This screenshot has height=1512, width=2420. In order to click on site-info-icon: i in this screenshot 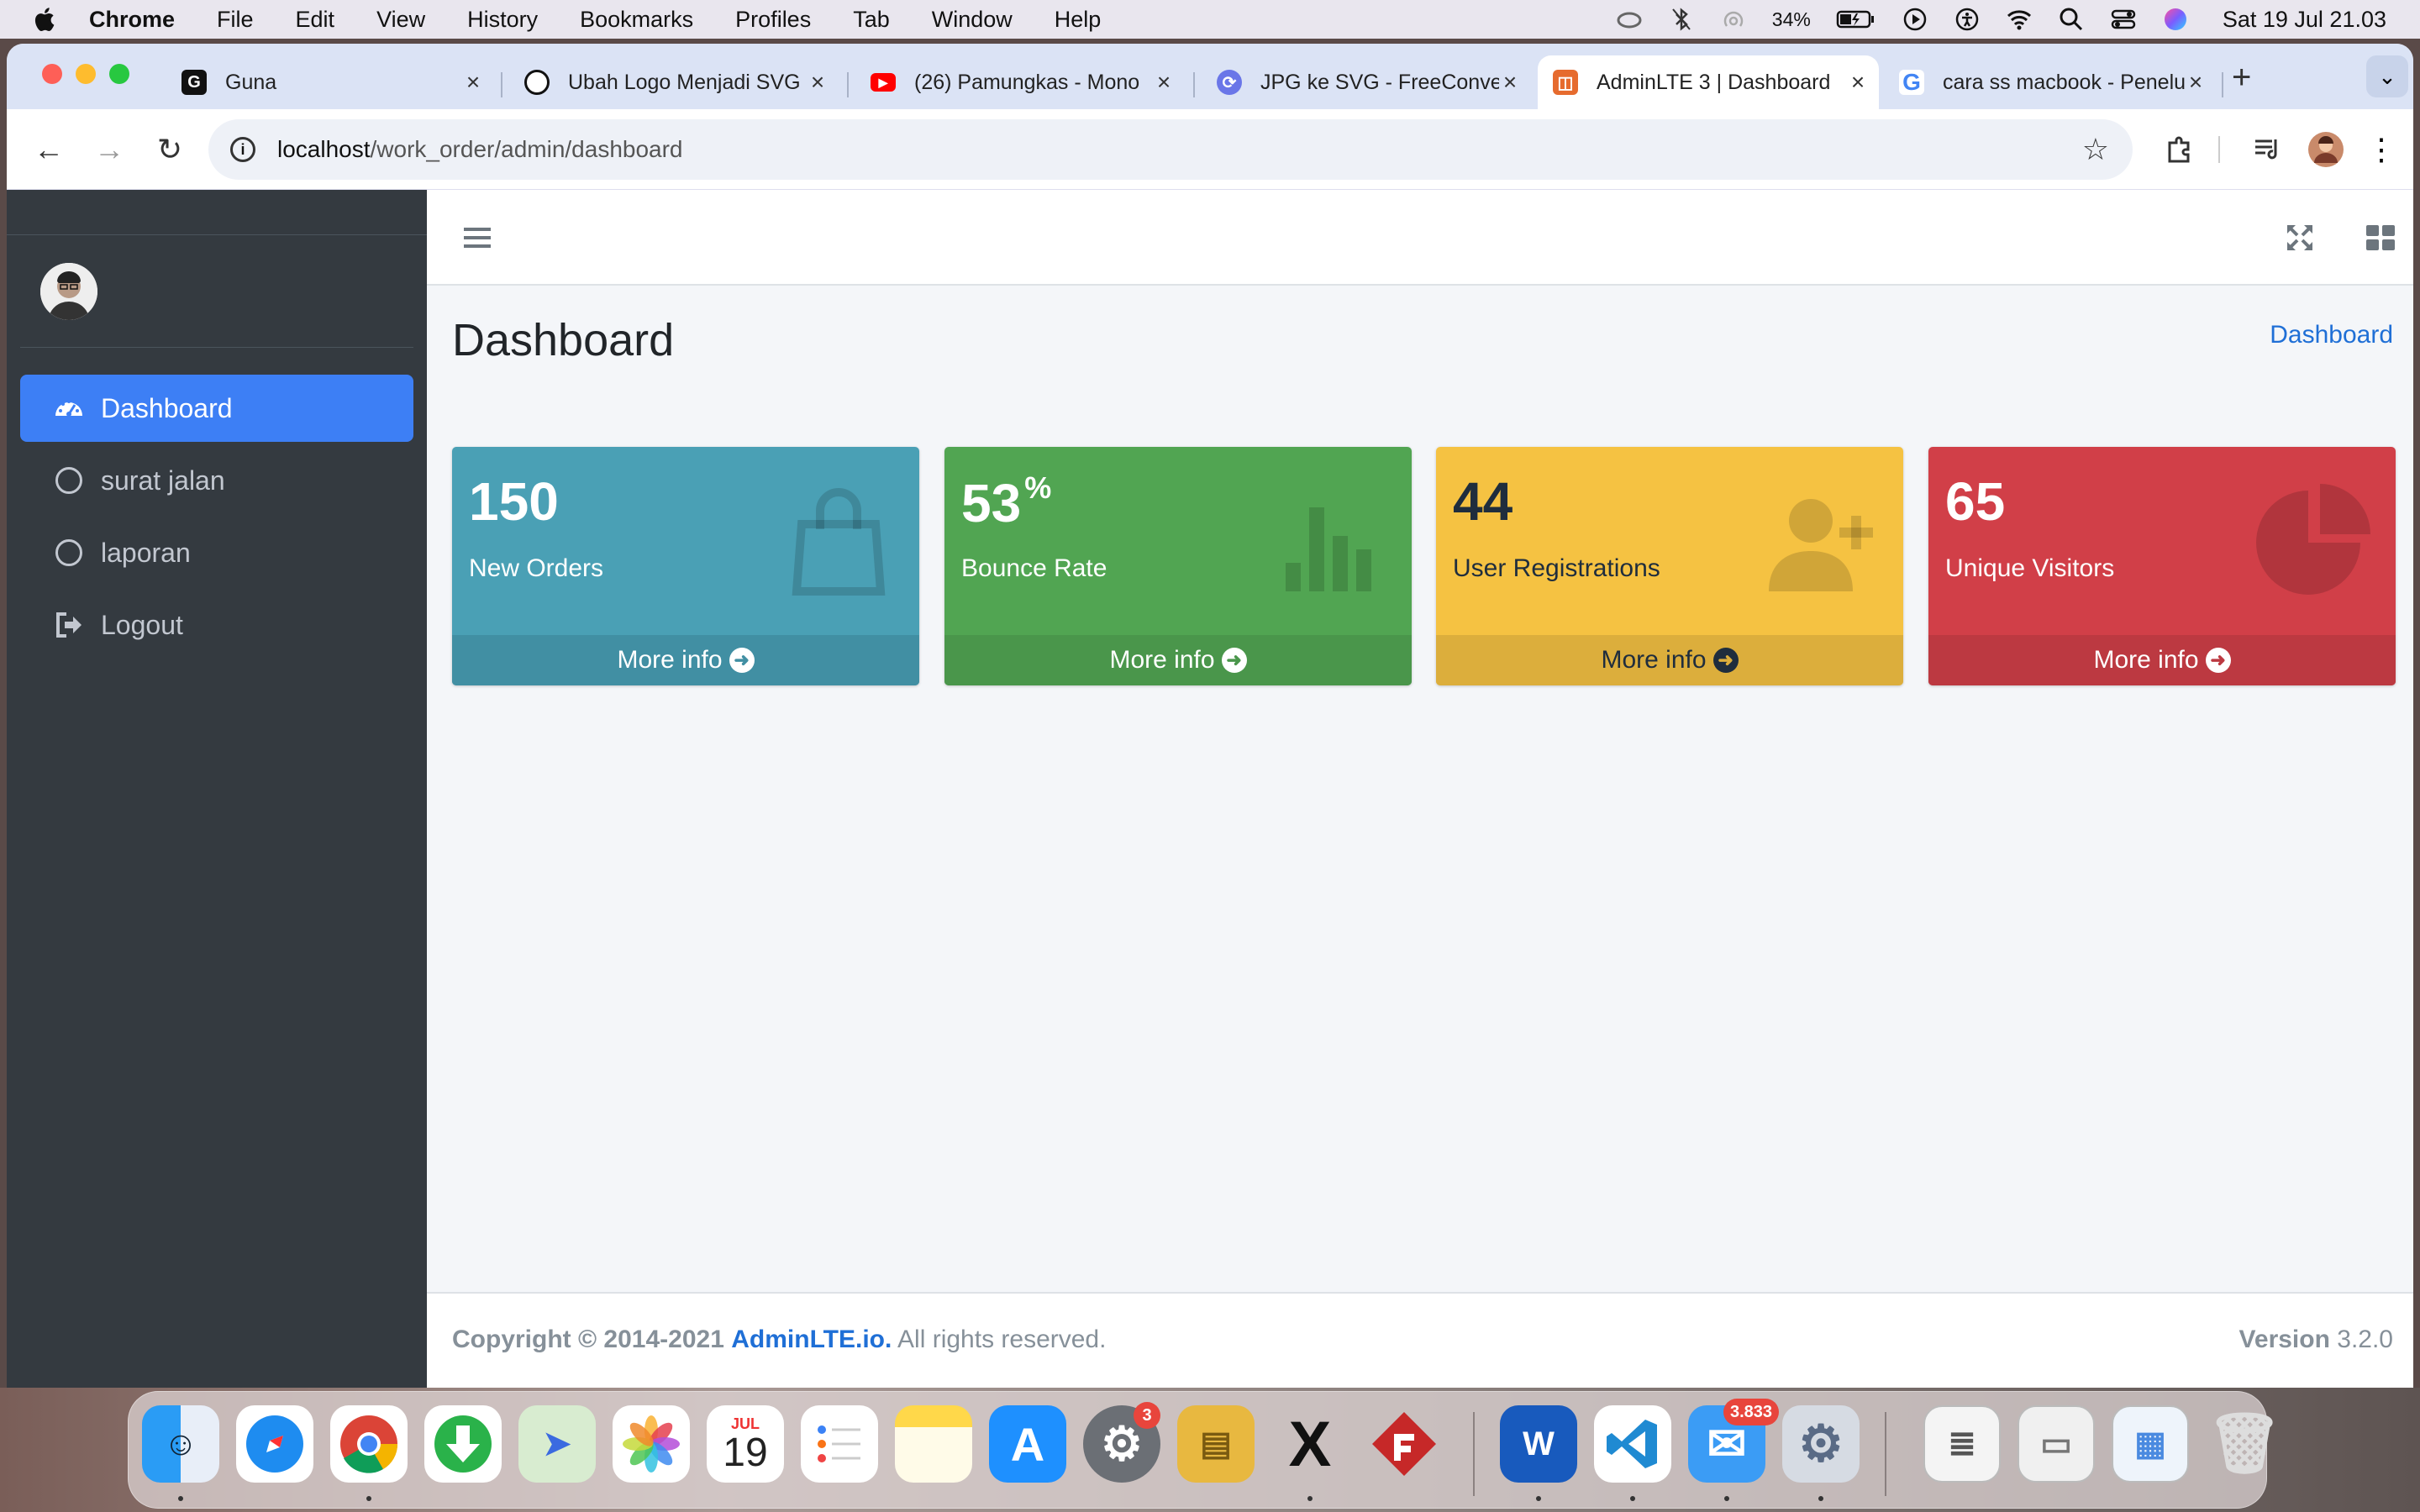, I will do `click(242, 149)`.